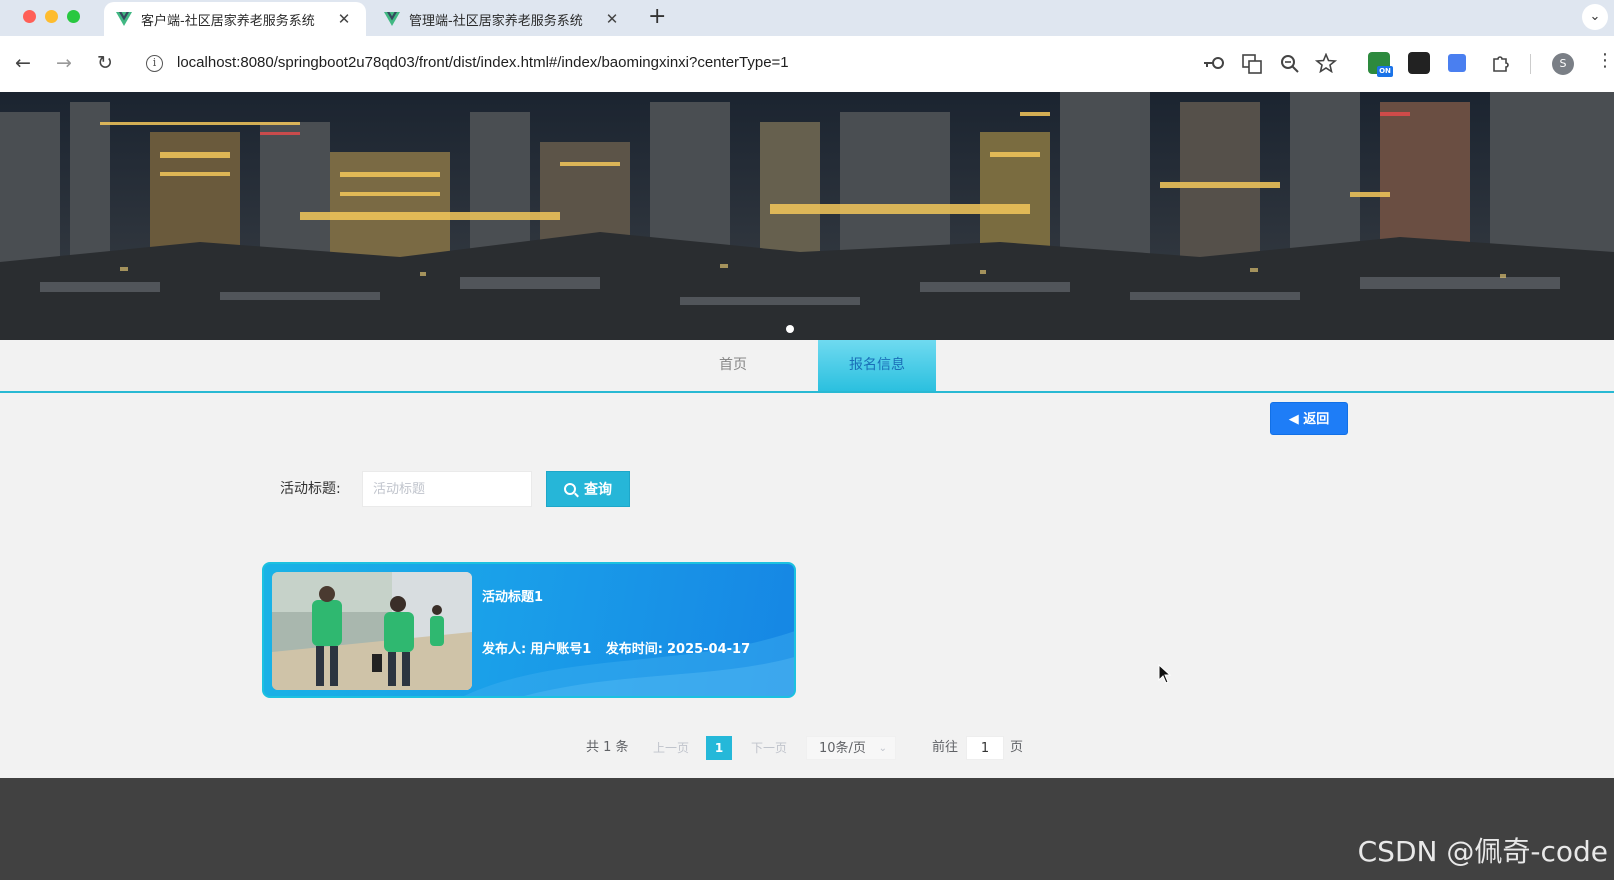 The height and width of the screenshot is (880, 1614). I want to click on window-zoom-dot, so click(73, 16).